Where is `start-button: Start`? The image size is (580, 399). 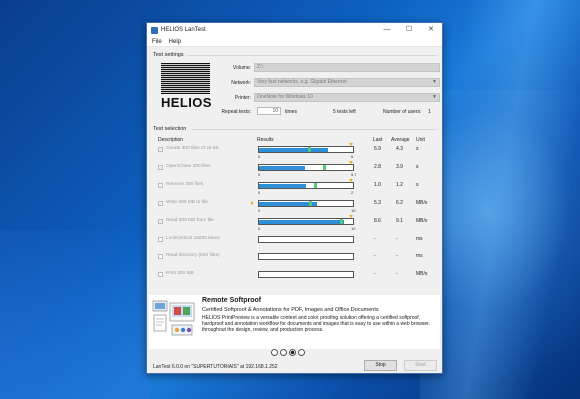 start-button: Start is located at coordinates (420, 365).